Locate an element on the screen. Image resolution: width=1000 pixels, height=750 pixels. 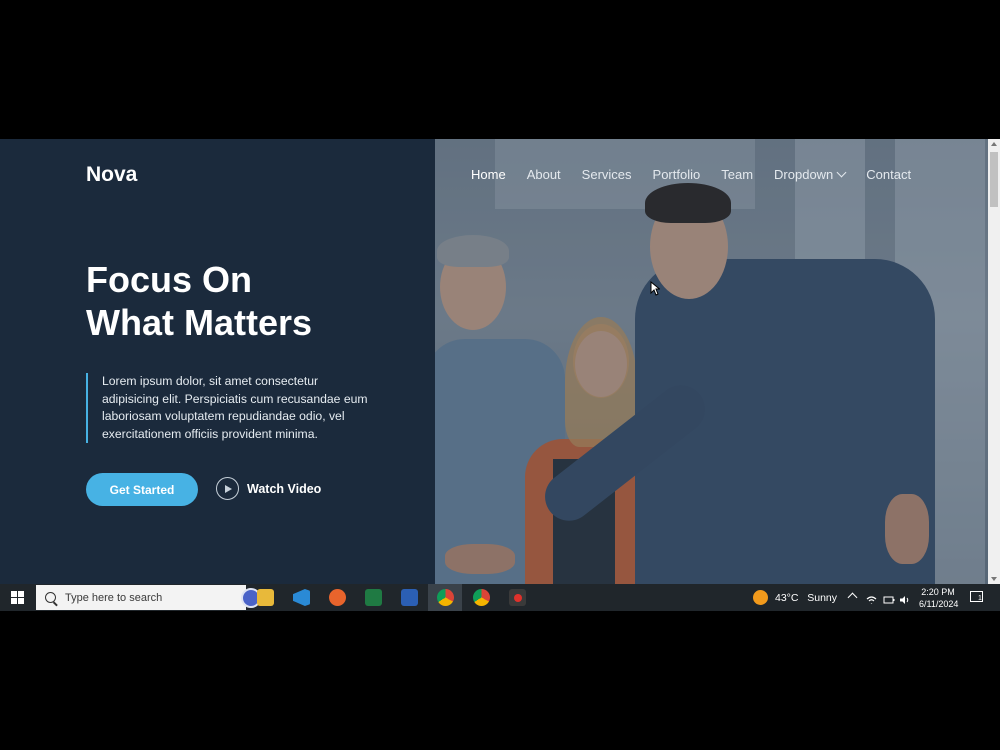
page-scrollbar is located at coordinates (994, 361).